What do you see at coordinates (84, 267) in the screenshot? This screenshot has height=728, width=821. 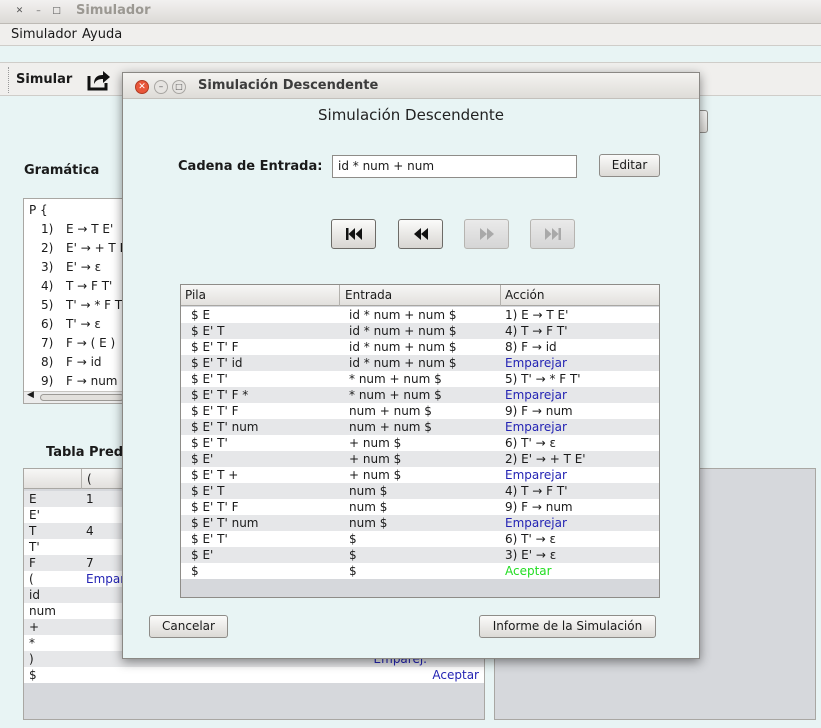 I see `grammar-rule: E' → ε` at bounding box center [84, 267].